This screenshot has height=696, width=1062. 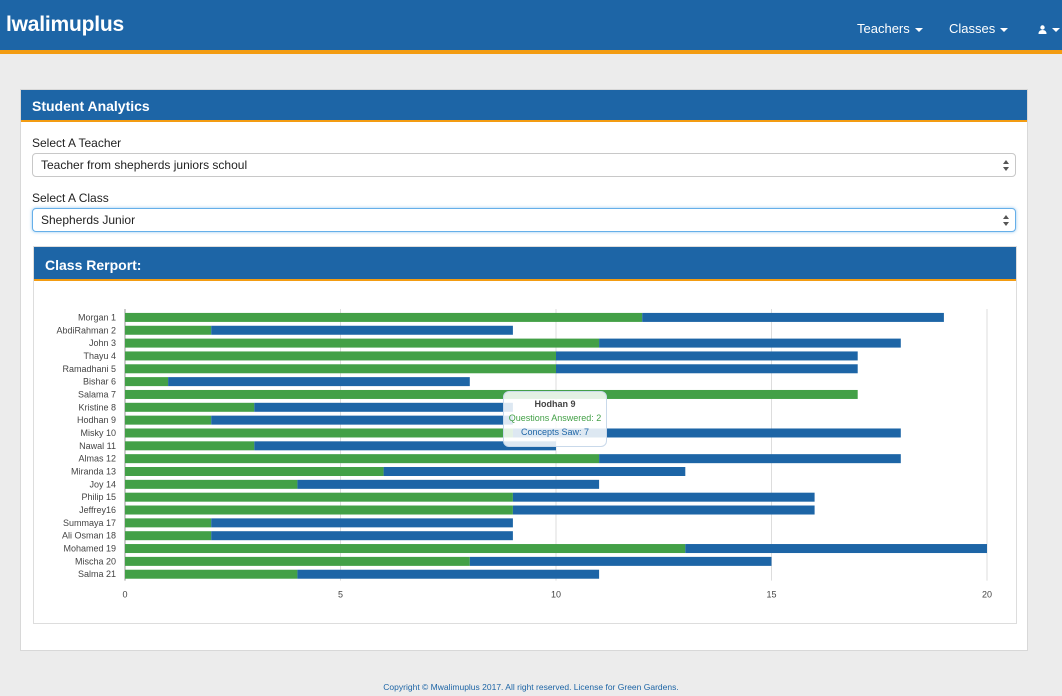 What do you see at coordinates (972, 28) in the screenshot?
I see `classes-menu-label: Classes` at bounding box center [972, 28].